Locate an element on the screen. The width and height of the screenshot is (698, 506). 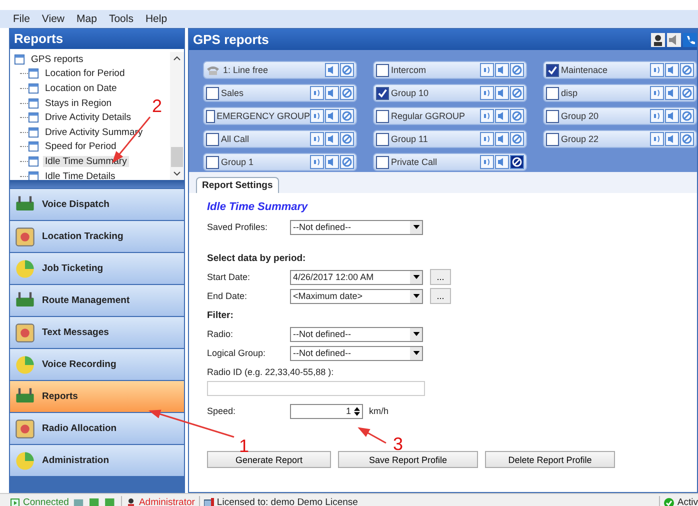
menu-item: Help is located at coordinates (156, 19).